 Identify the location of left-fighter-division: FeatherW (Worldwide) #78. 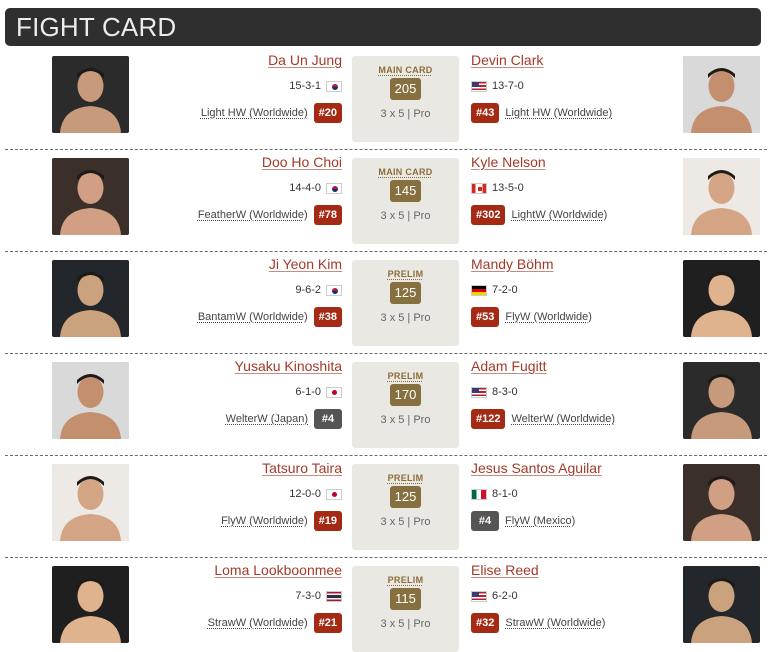
(270, 215).